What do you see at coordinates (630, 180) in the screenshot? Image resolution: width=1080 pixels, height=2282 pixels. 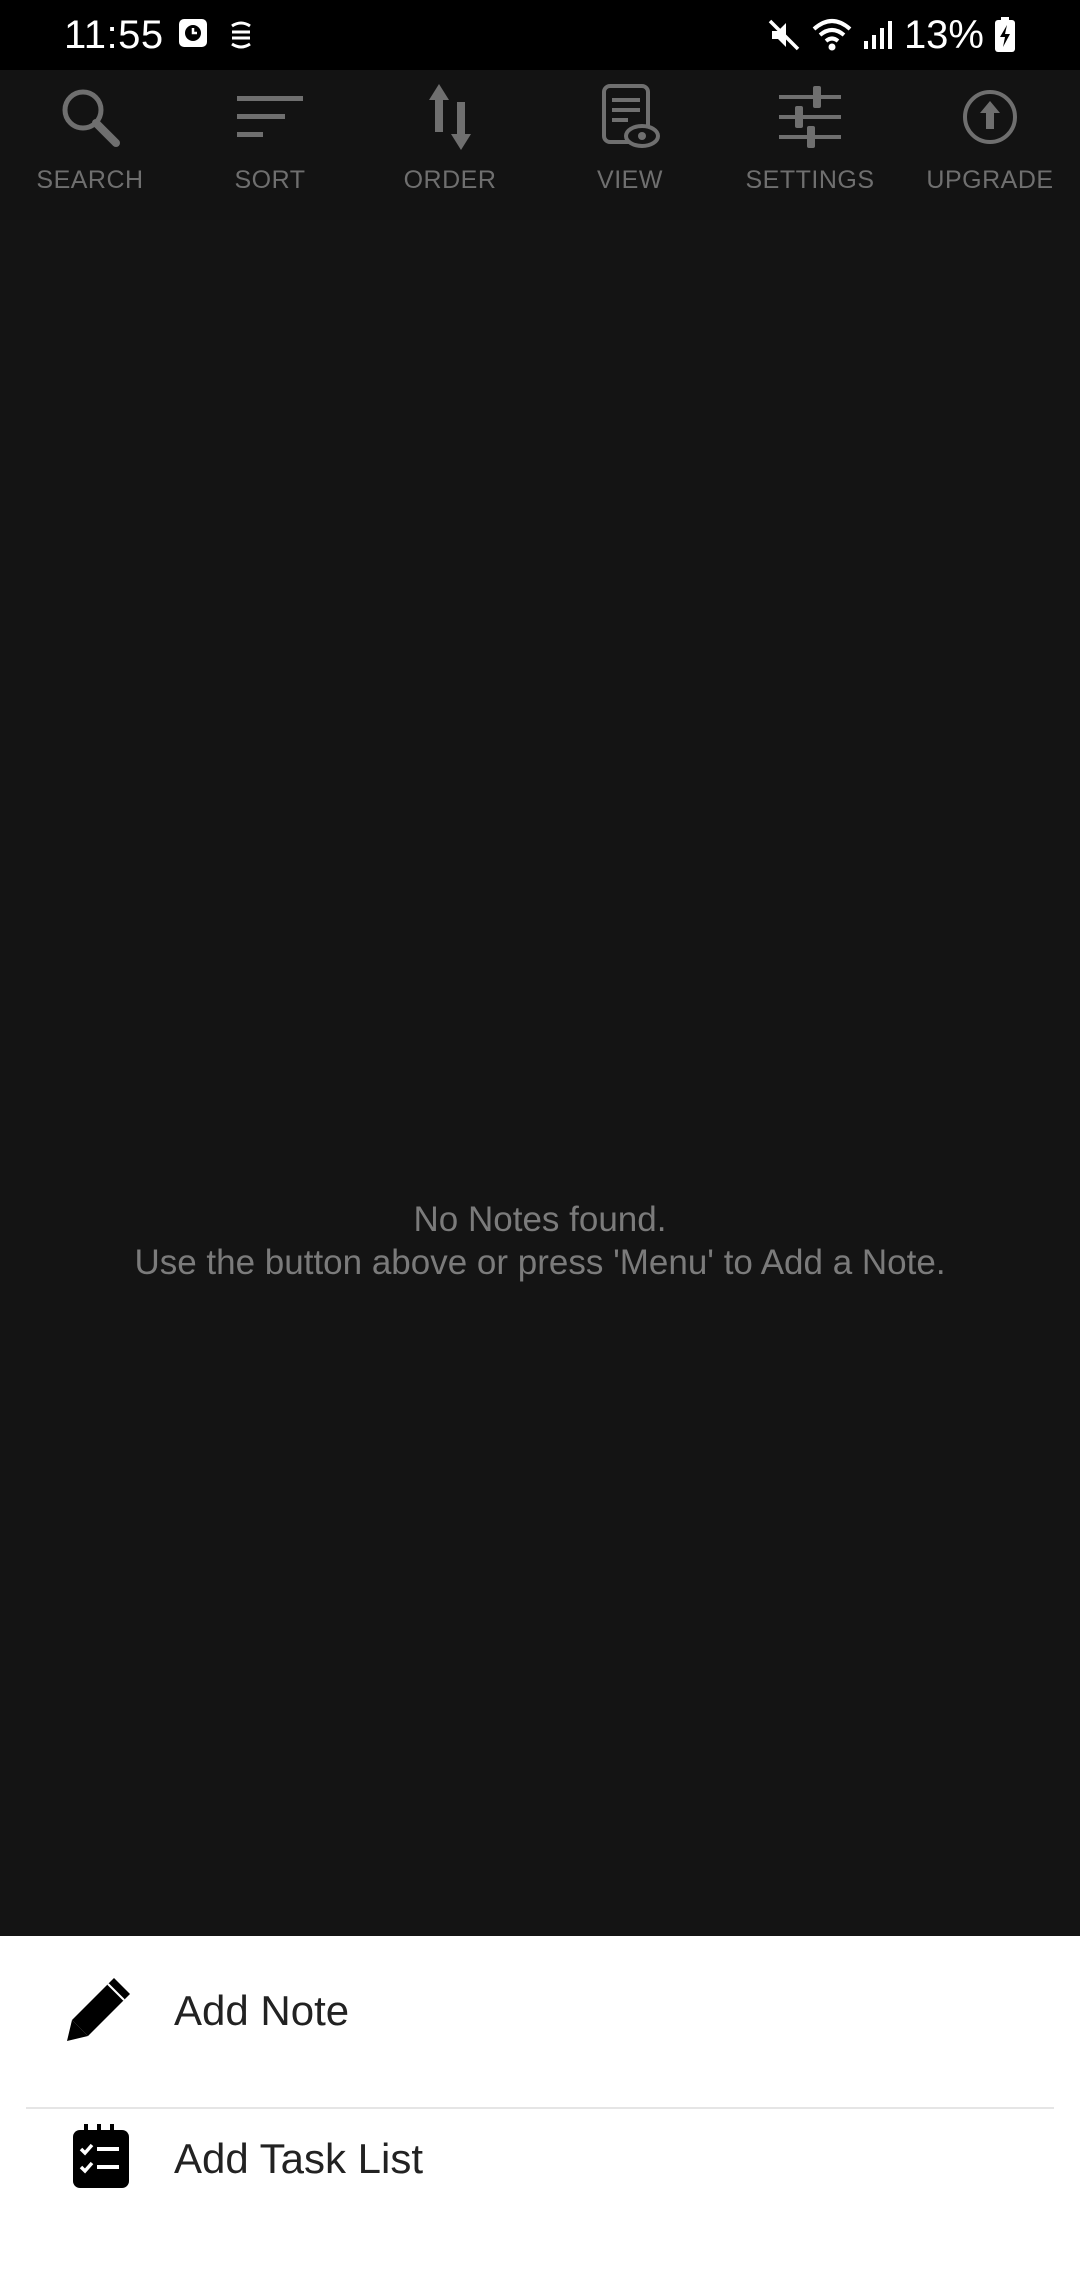 I see `view-label: VIEW` at bounding box center [630, 180].